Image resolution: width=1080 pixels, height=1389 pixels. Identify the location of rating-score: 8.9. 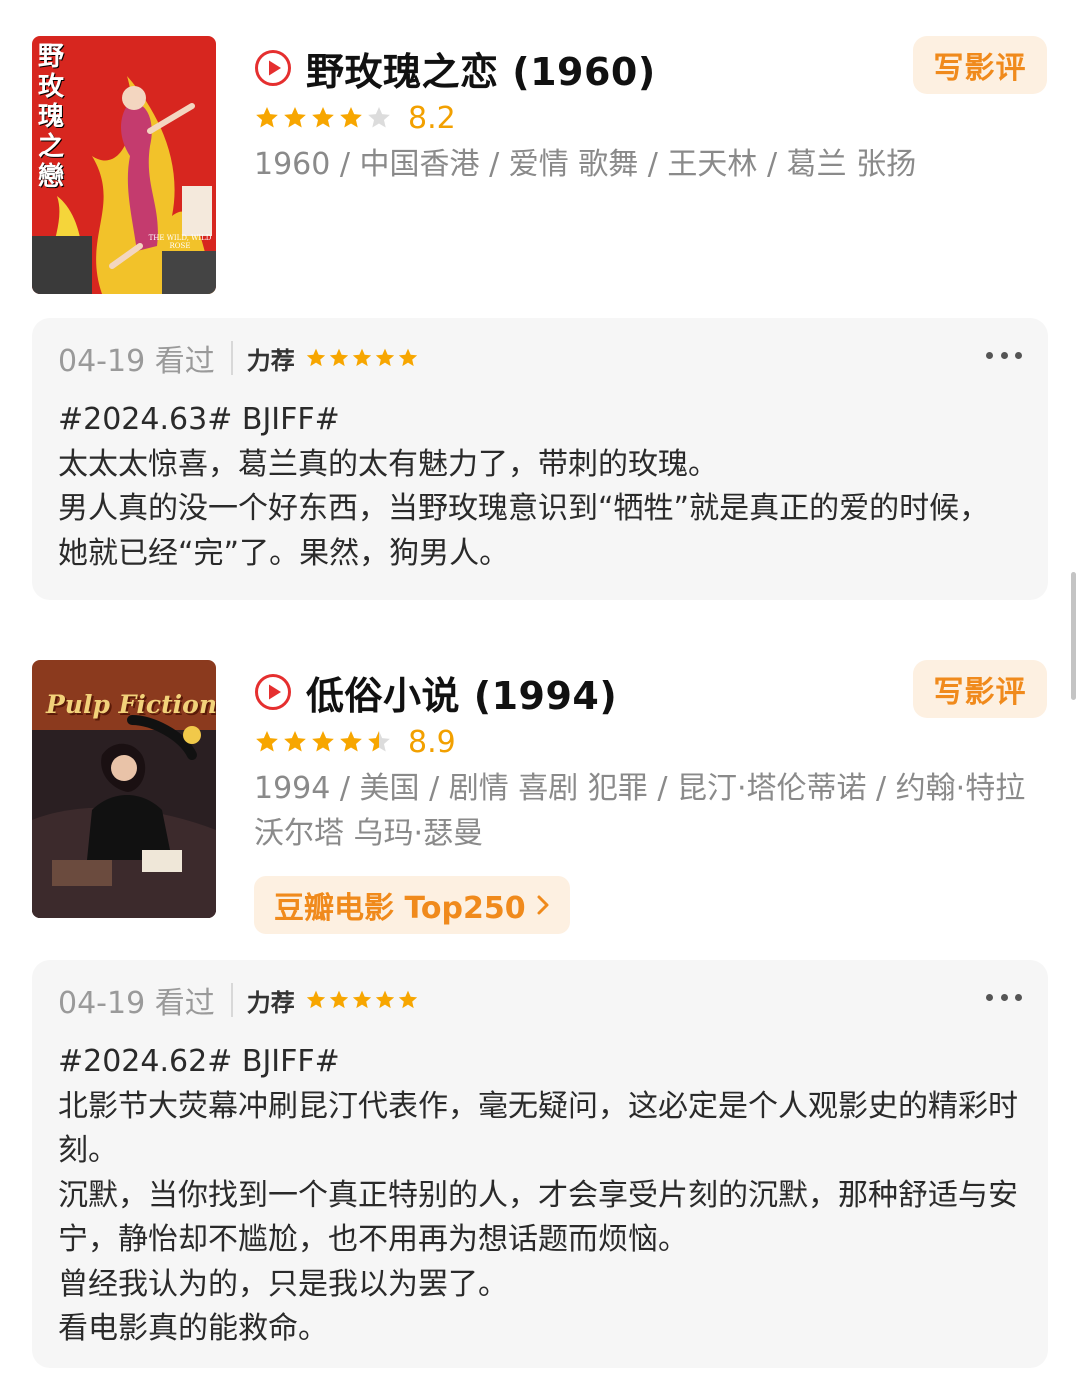
(432, 742).